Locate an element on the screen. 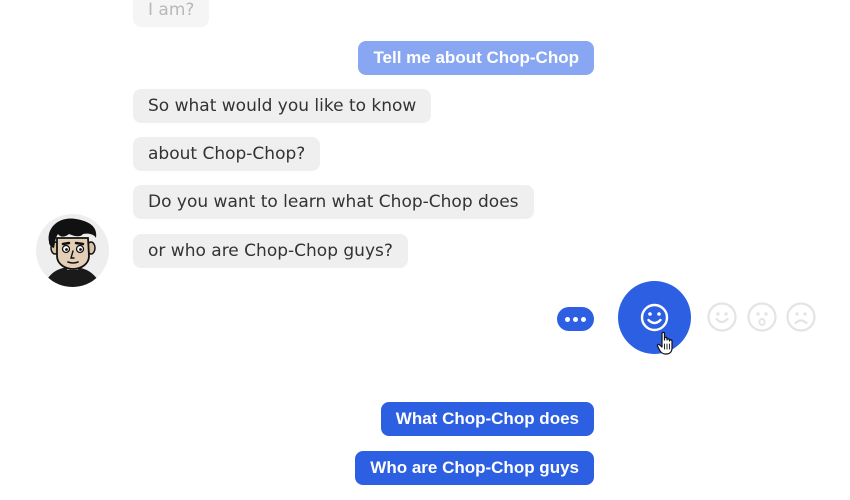 The width and height of the screenshot is (850, 500). avatar-illustration is located at coordinates (72, 252).